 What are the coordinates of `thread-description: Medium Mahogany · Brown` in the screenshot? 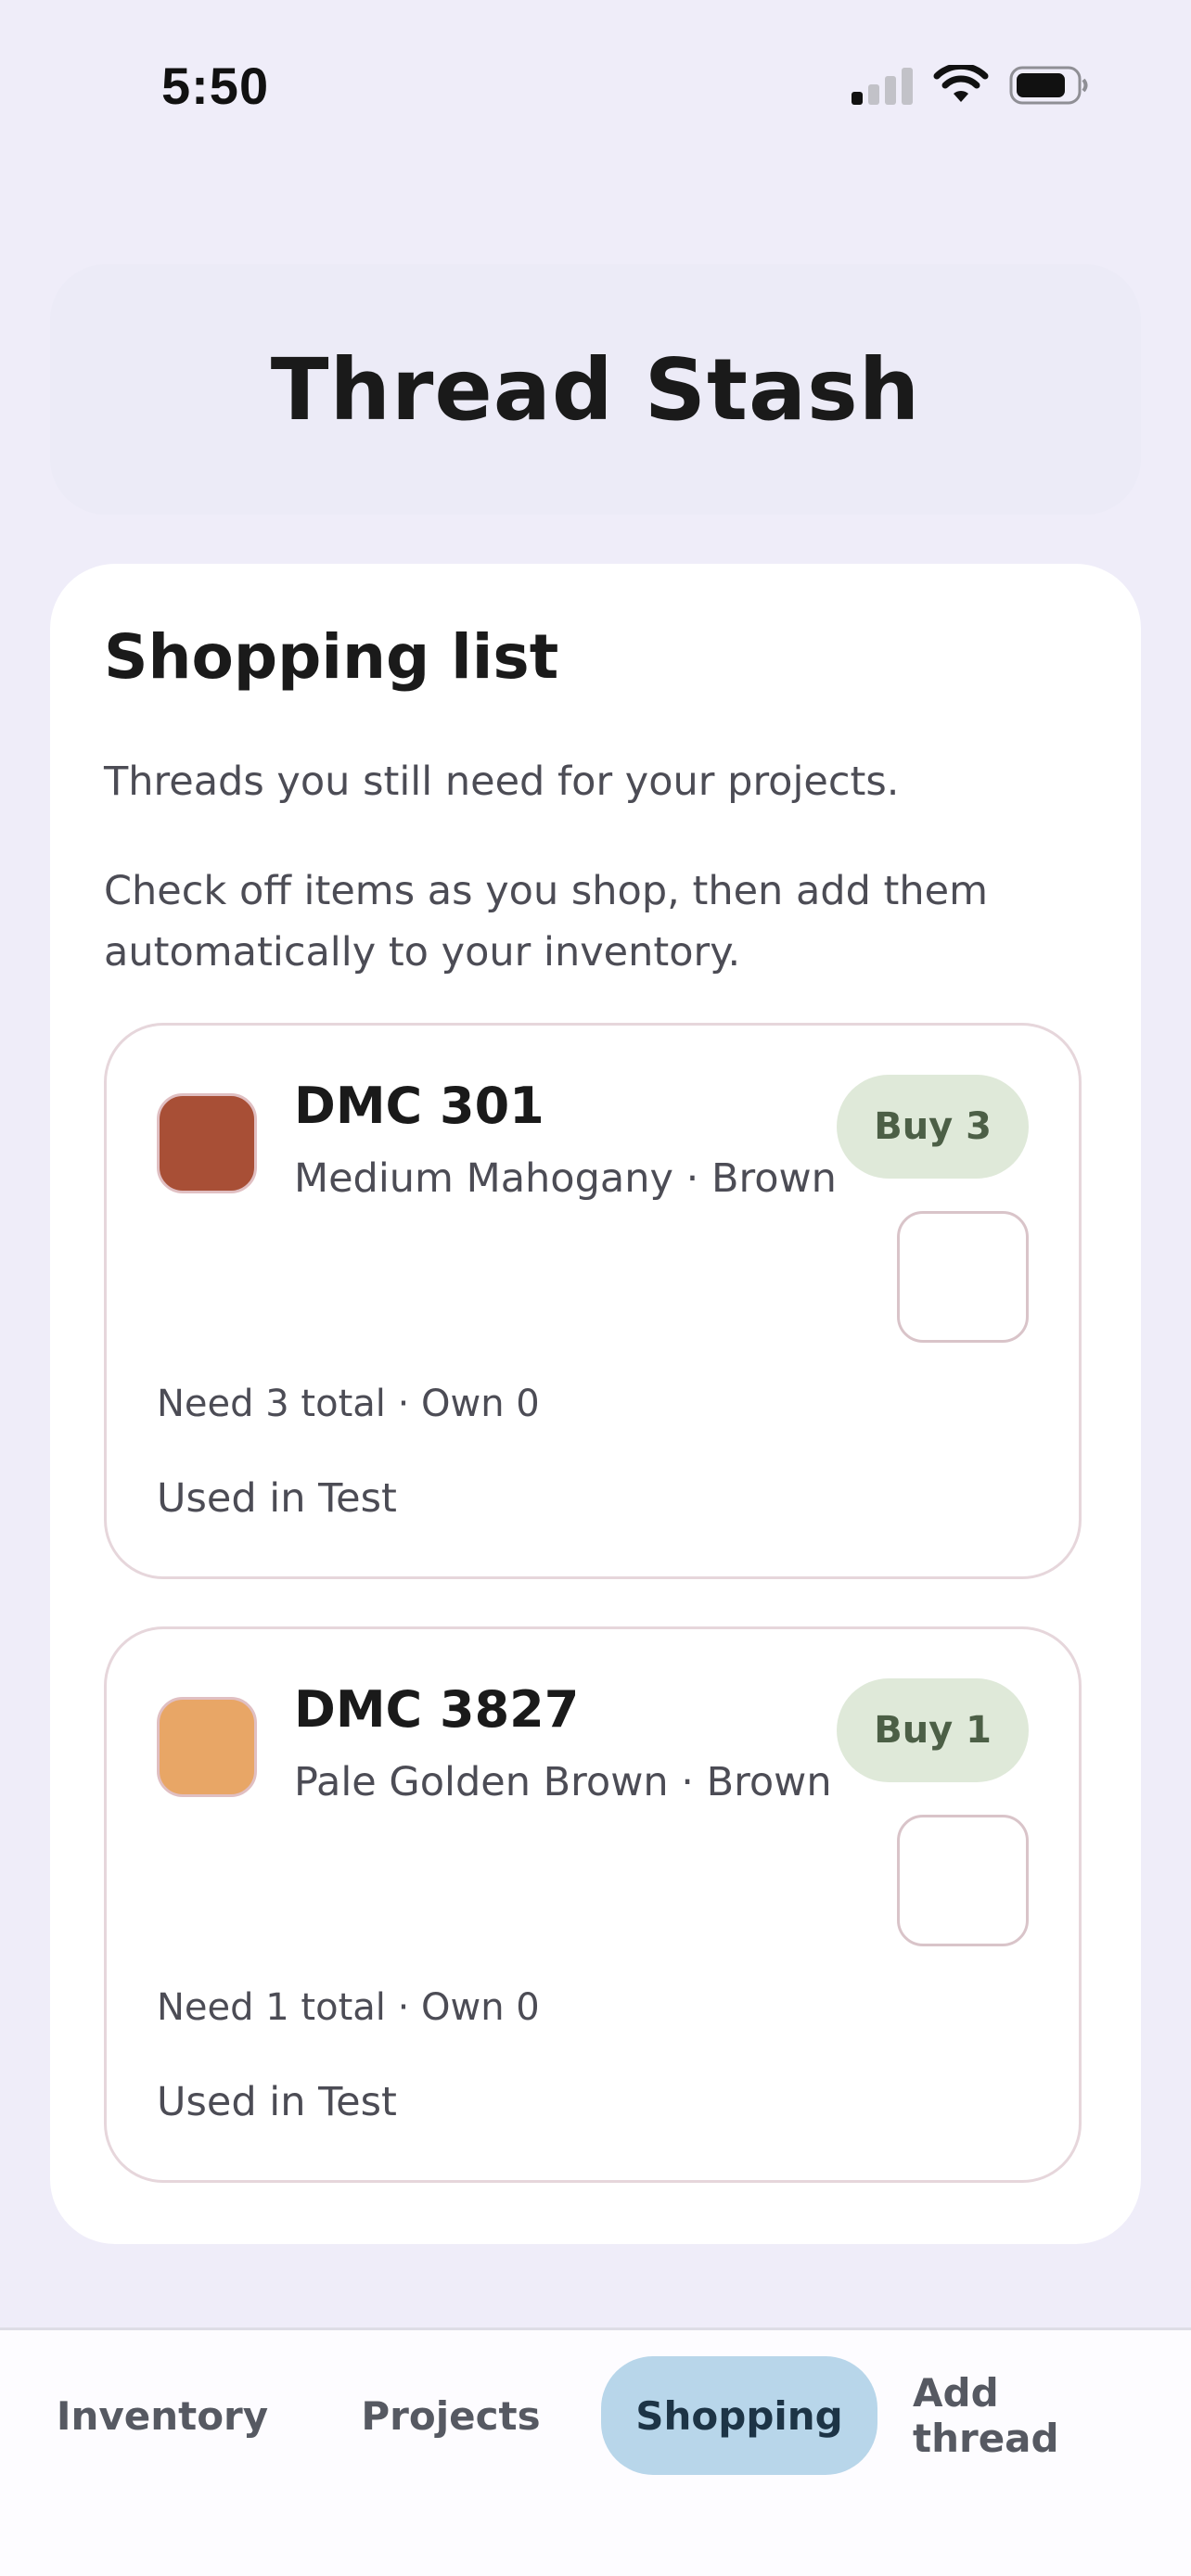 It's located at (565, 1178).